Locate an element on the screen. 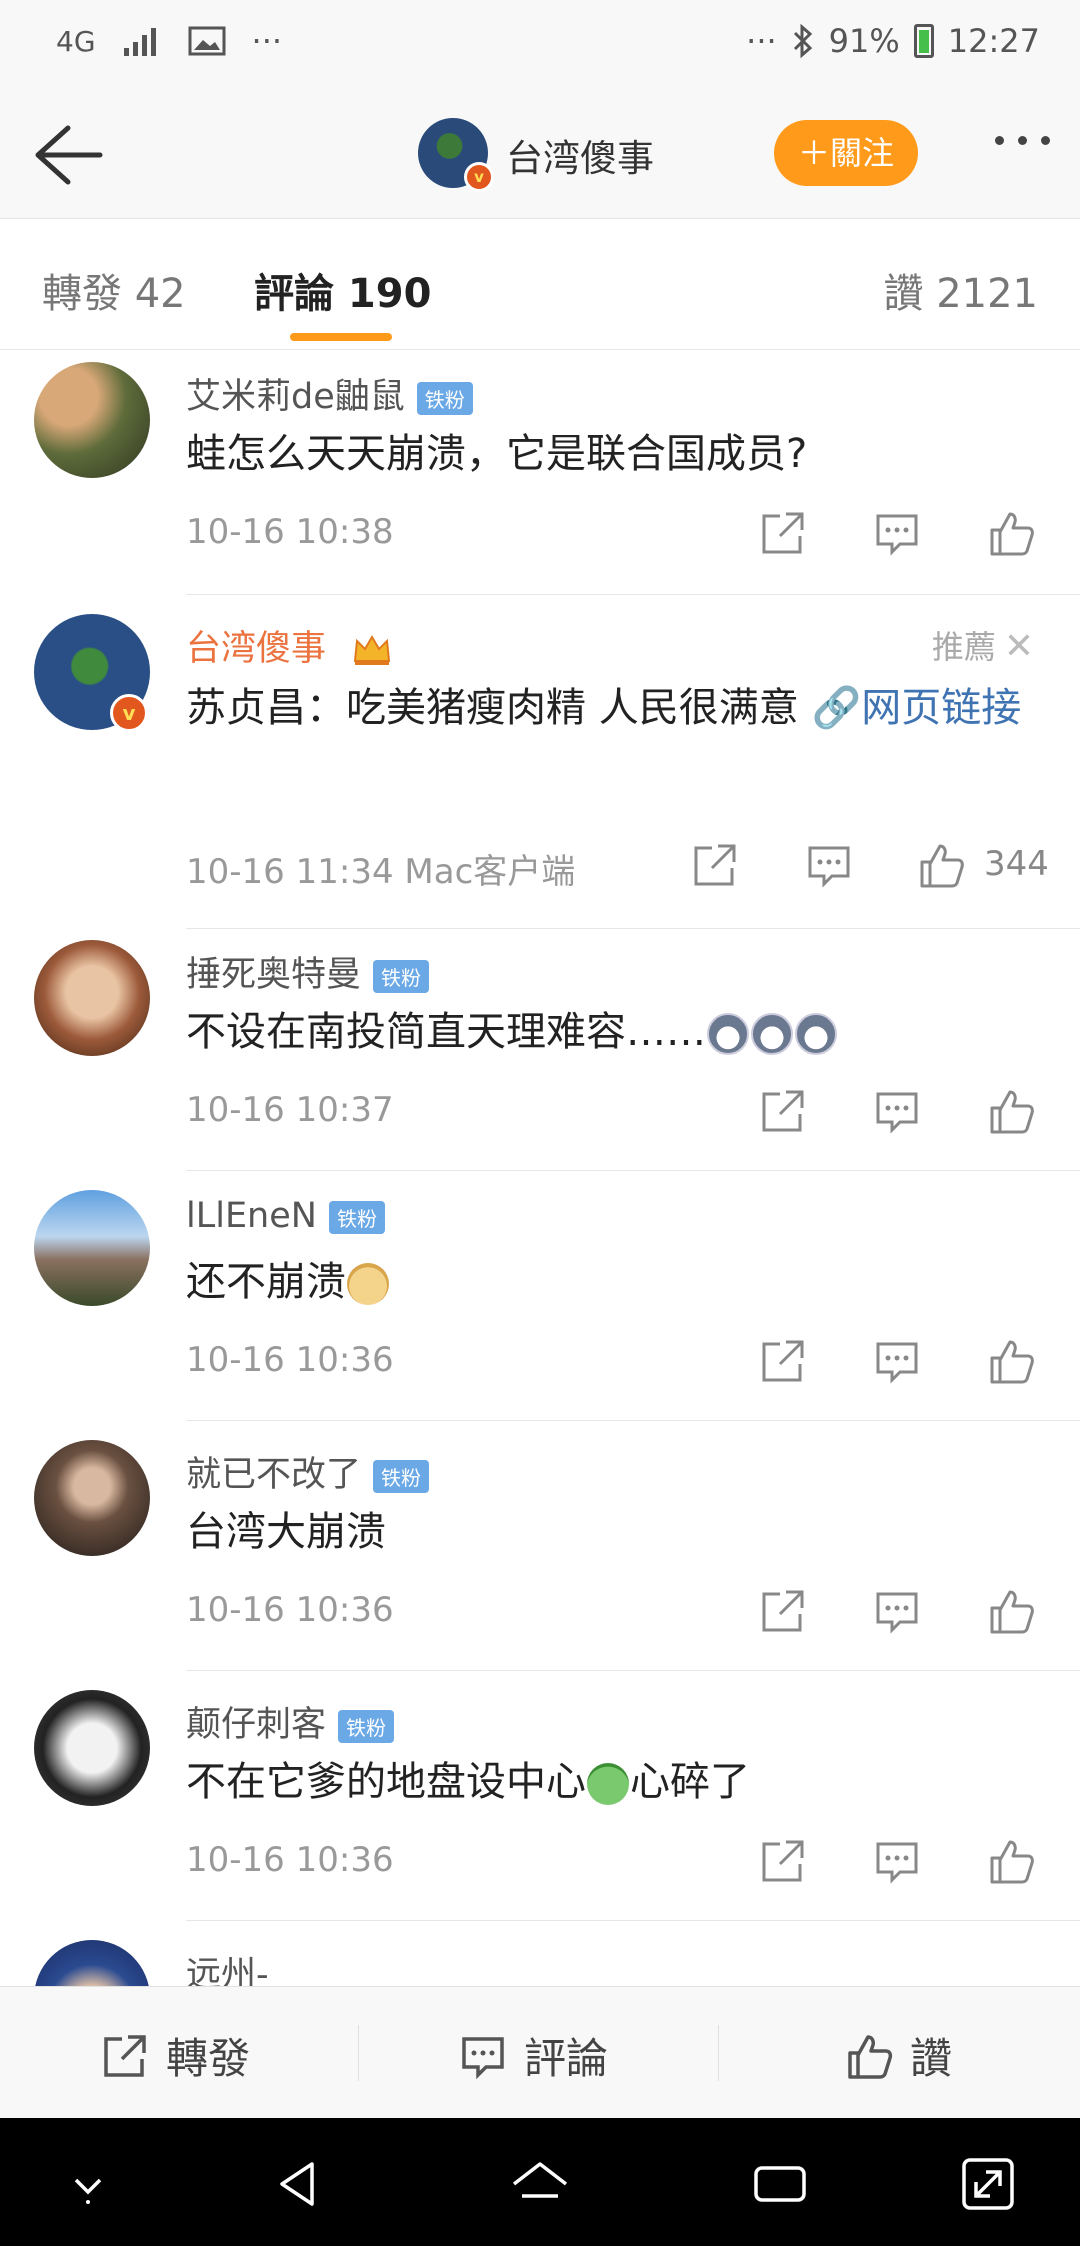 The height and width of the screenshot is (2246, 1080). account-name: 台湾傻事 is located at coordinates (580, 155).